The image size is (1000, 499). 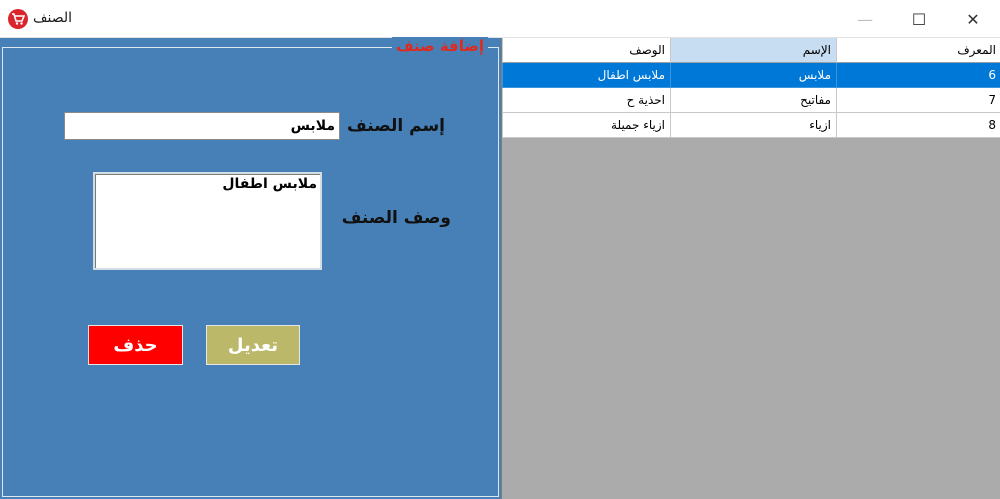 What do you see at coordinates (865, 19) in the screenshot?
I see `minimize-button: —` at bounding box center [865, 19].